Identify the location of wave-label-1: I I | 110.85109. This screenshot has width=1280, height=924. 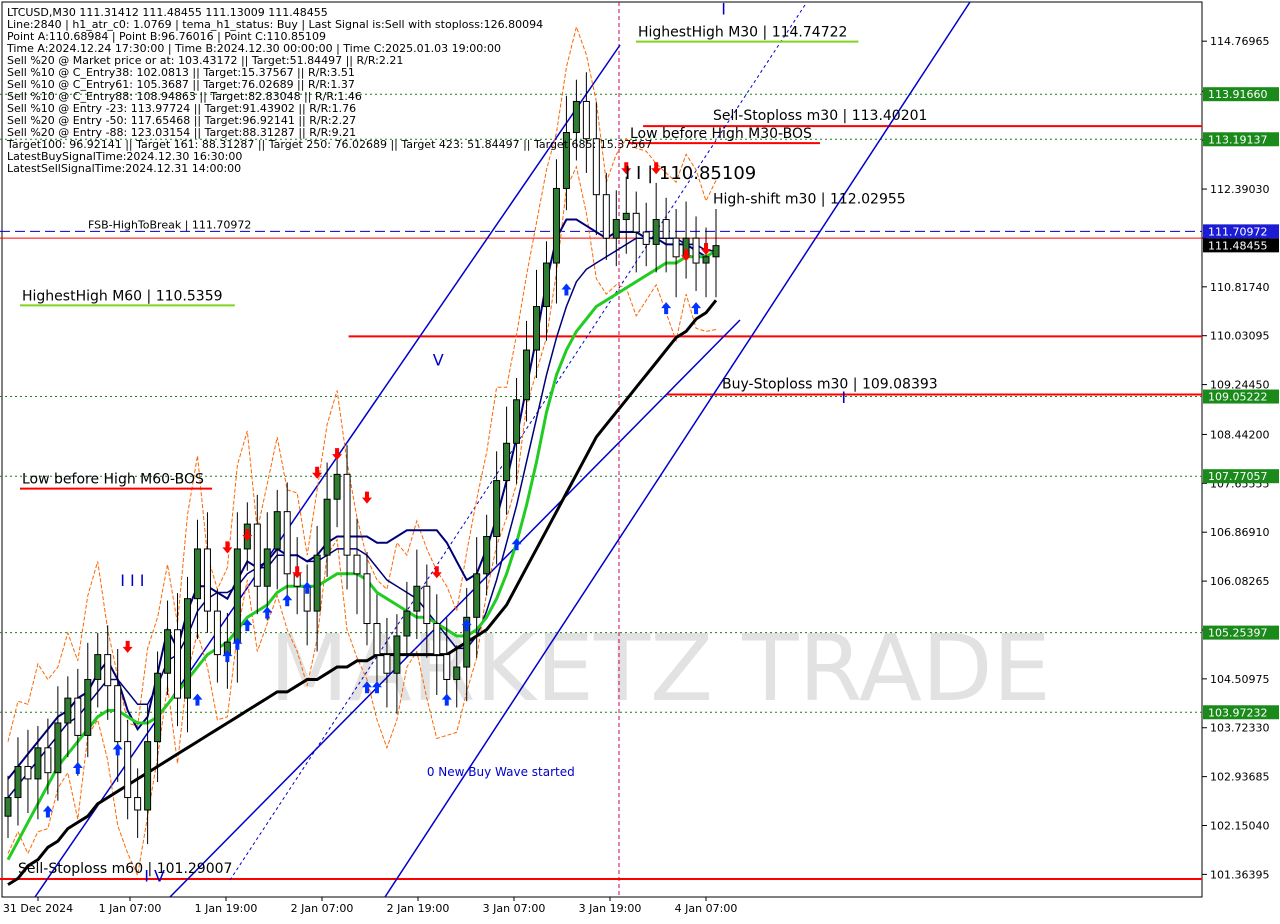
(690, 173).